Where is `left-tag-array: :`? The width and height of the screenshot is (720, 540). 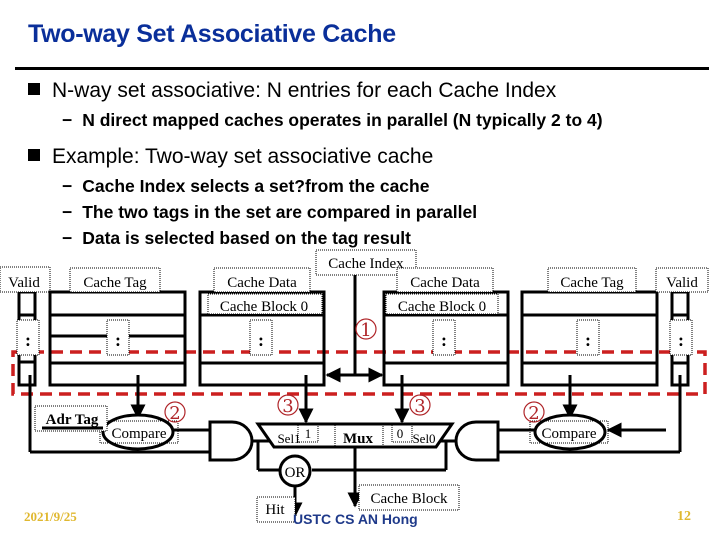
left-tag-array: : is located at coordinates (117, 338).